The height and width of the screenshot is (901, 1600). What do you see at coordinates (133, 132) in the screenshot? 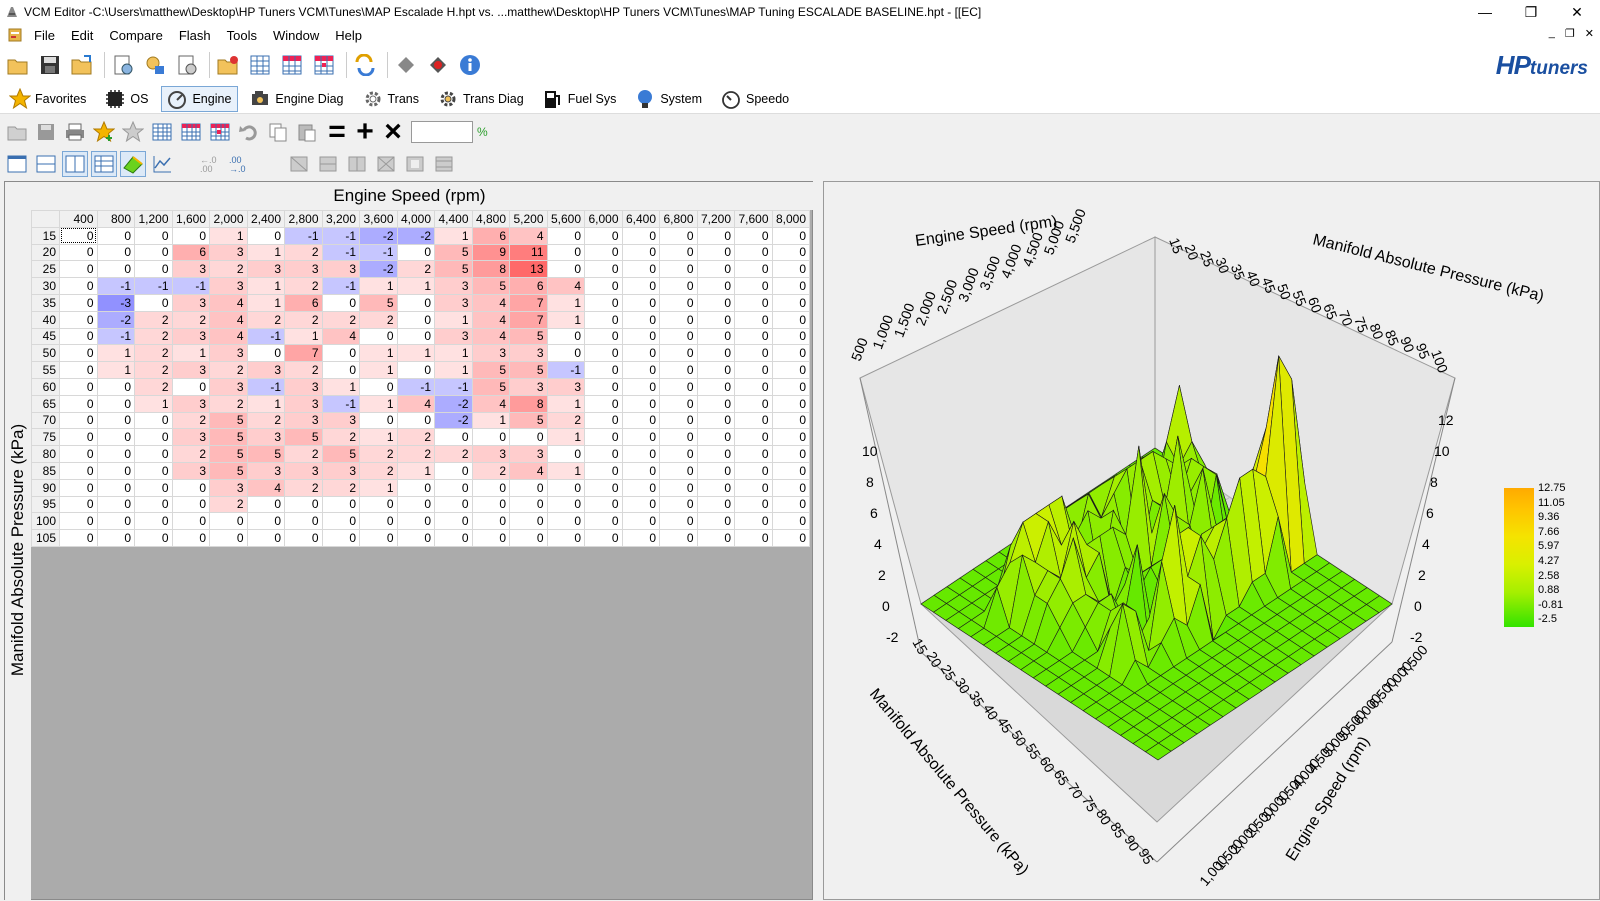
I see `remove-favorite-icon` at bounding box center [133, 132].